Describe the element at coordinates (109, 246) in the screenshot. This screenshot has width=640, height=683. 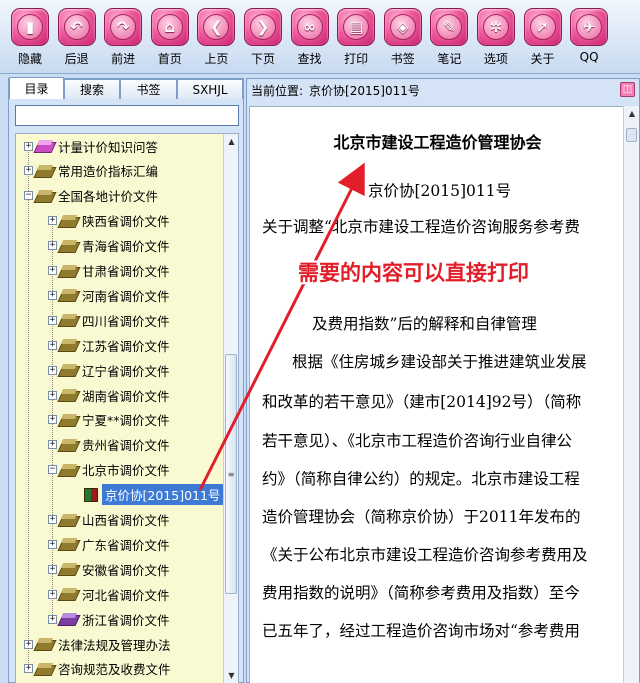
I see `tree-item: + 青海省调价文件` at that location.